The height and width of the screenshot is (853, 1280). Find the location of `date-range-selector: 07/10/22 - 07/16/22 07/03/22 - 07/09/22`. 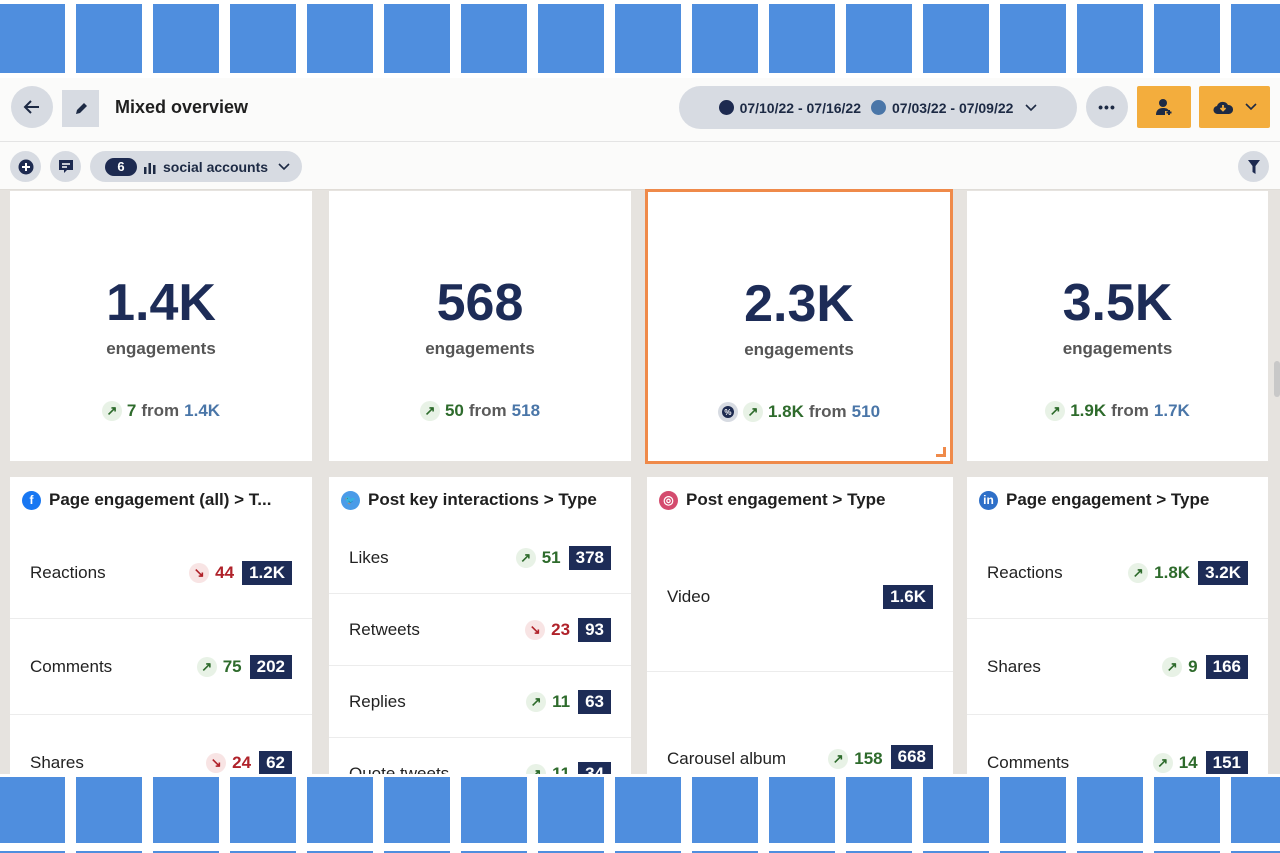

date-range-selector: 07/10/22 - 07/16/22 07/03/22 - 07/09/22 is located at coordinates (878, 107).